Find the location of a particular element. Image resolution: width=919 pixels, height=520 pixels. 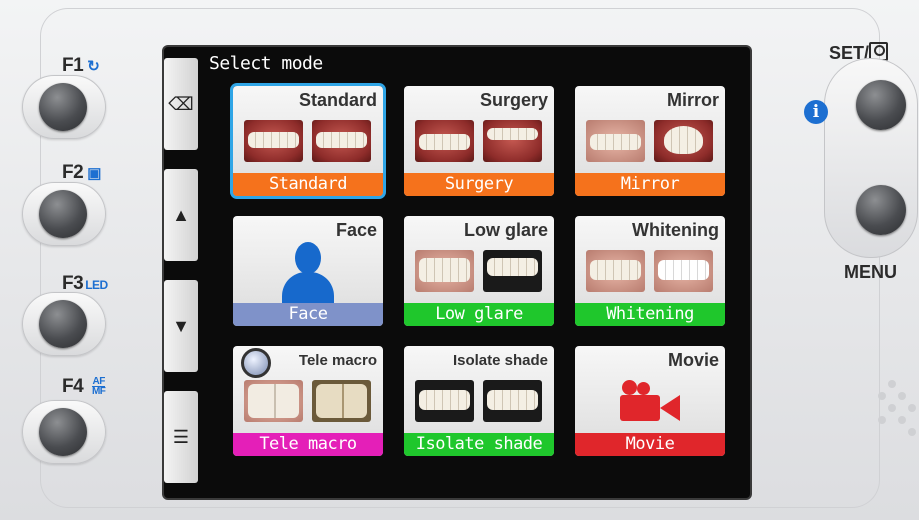

f4-knob is located at coordinates (63, 432).